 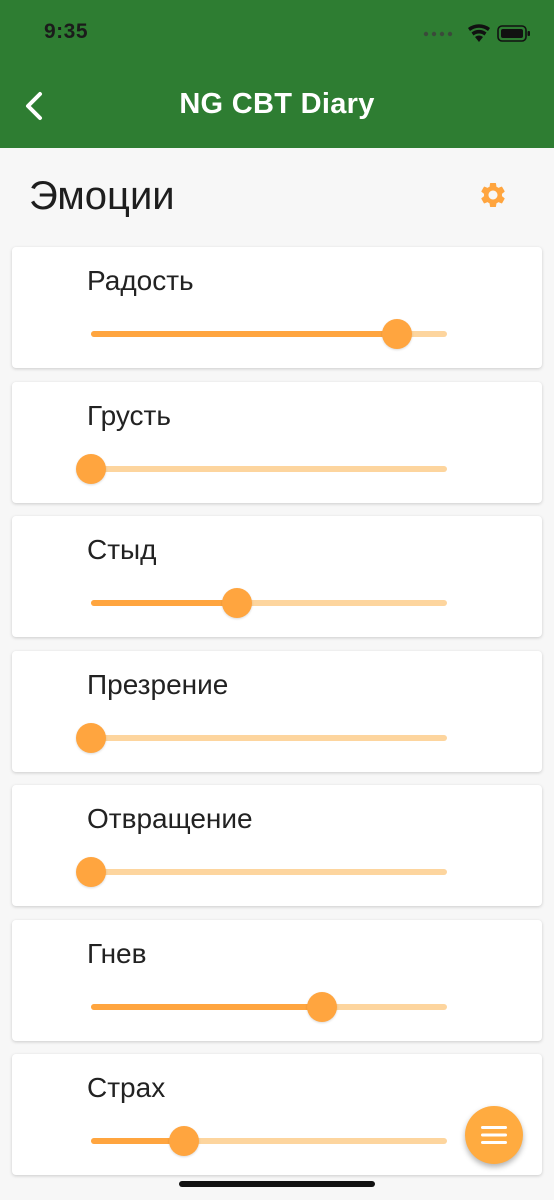 I want to click on emotion-card: Стыд, so click(x=277, y=576).